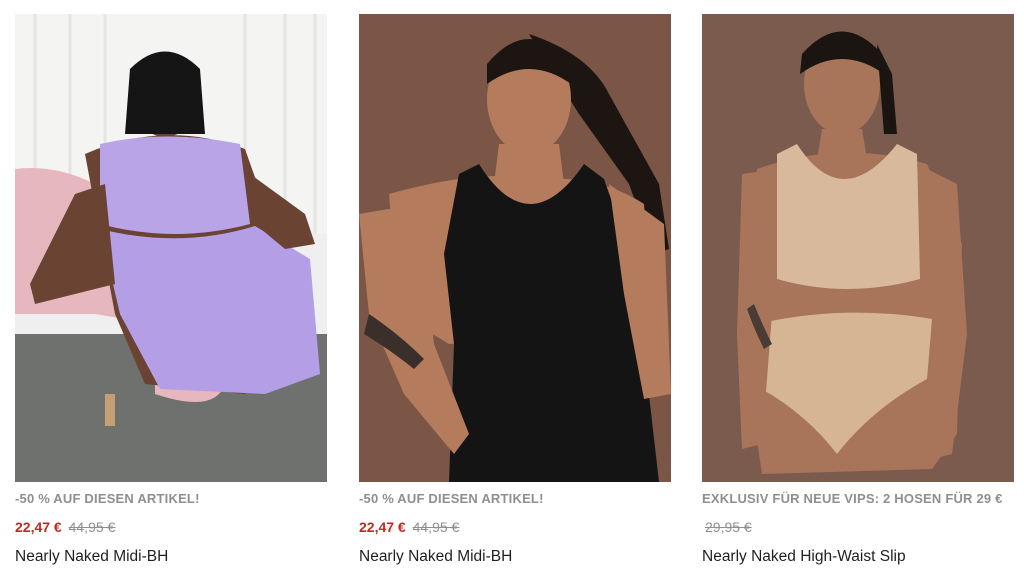 This screenshot has height=574, width=1024. Describe the element at coordinates (804, 557) in the screenshot. I see `product-title: Nearly Naked High-Waist Slip` at that location.